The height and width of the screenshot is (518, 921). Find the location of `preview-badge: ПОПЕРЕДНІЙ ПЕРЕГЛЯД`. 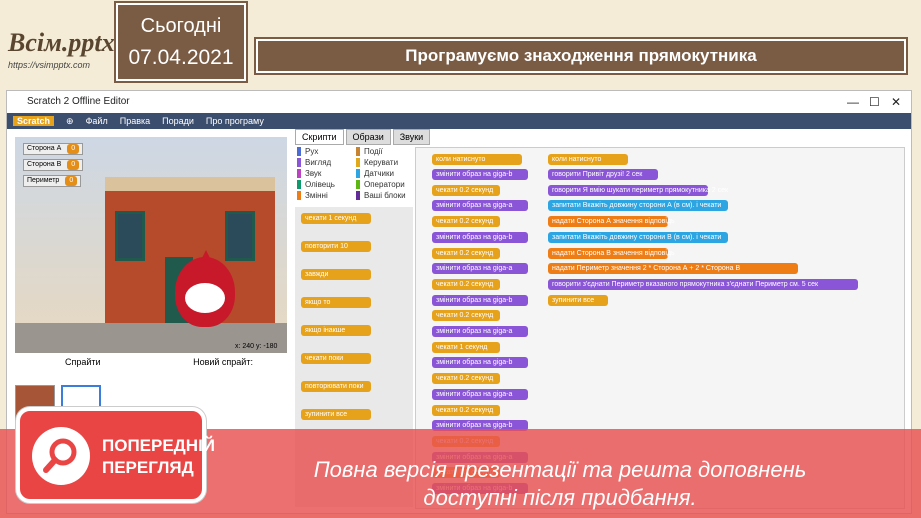

preview-badge: ПОПЕРЕДНІЙ ПЕРЕГЛЯД is located at coordinates (115, 455).